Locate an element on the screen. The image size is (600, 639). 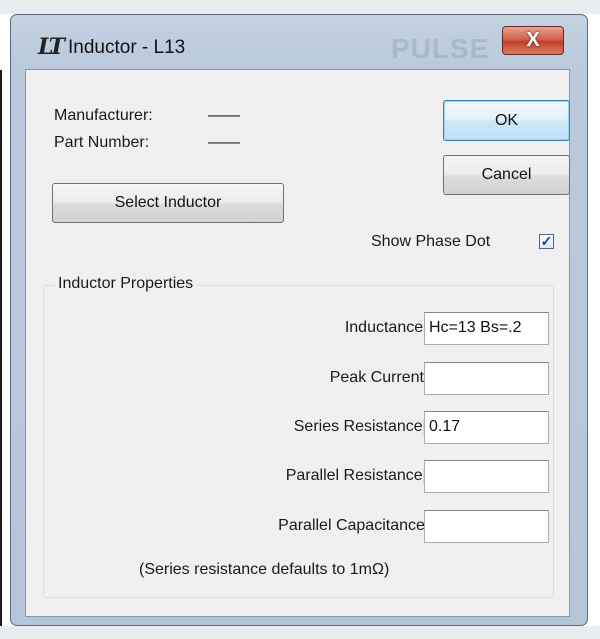
cancel-button: Cancel is located at coordinates (506, 175).